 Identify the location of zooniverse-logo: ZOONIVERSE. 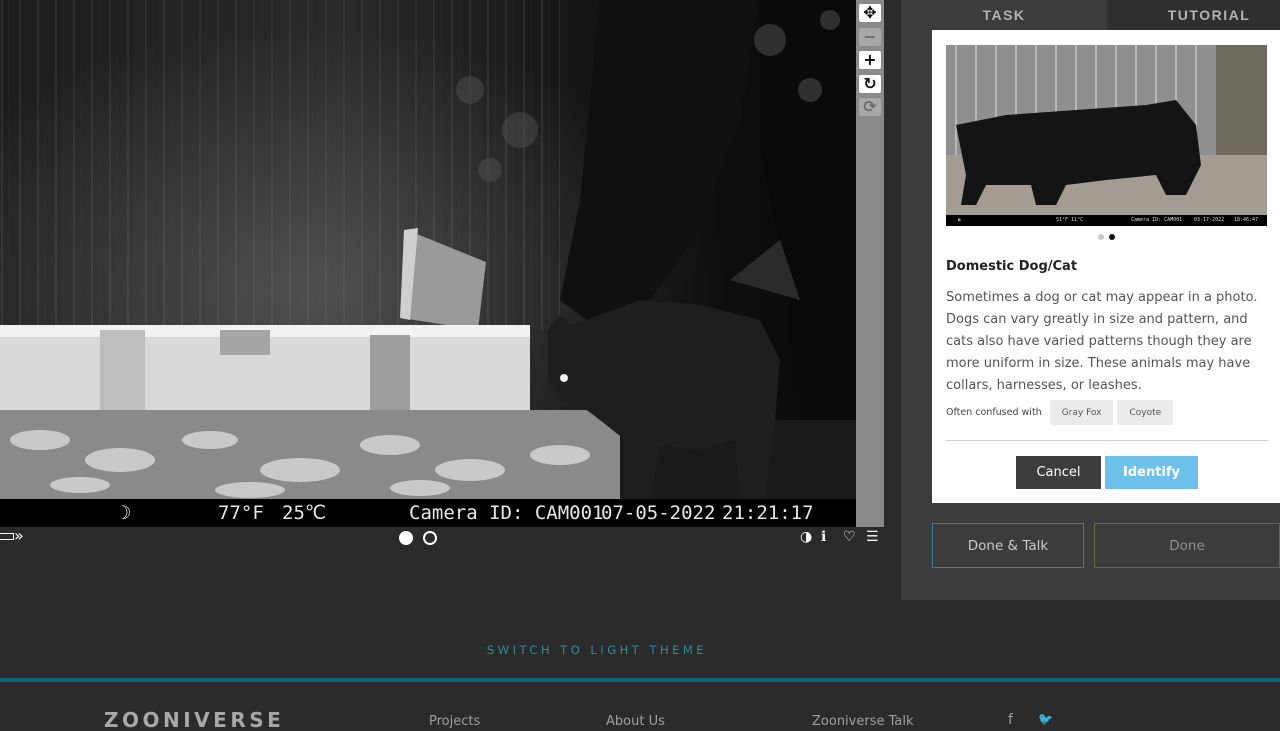
(194, 719).